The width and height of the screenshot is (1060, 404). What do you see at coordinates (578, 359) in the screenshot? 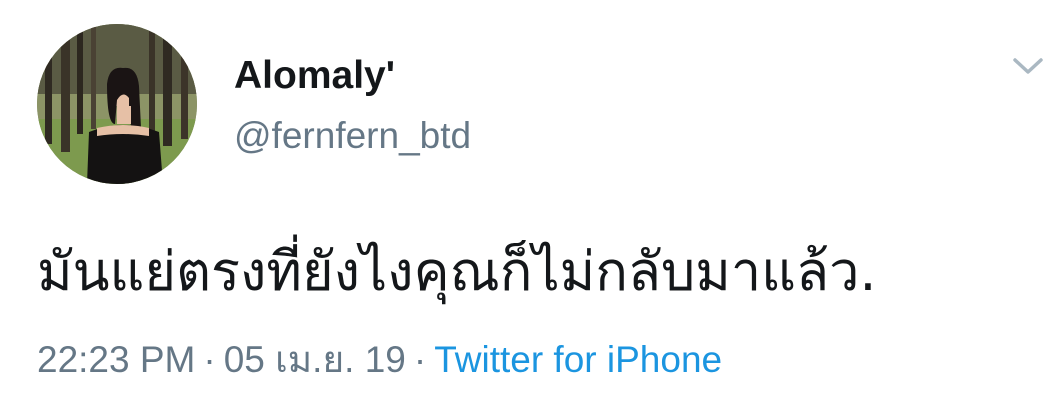
I see `tweet-source-link: Twitter for iPhone` at bounding box center [578, 359].